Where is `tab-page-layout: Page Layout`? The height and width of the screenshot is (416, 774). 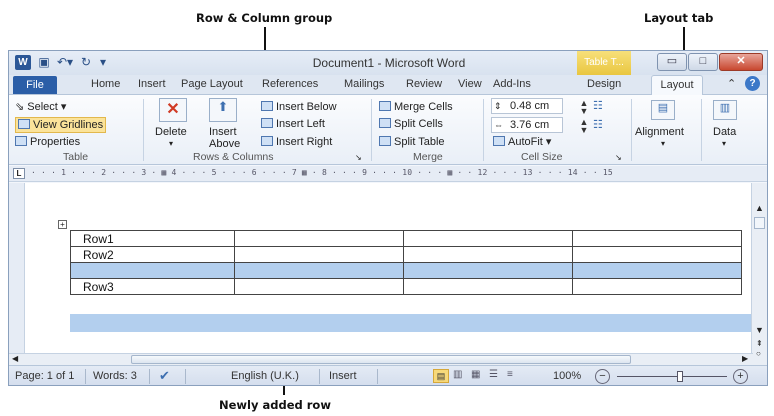 tab-page-layout: Page Layout is located at coordinates (212, 84).